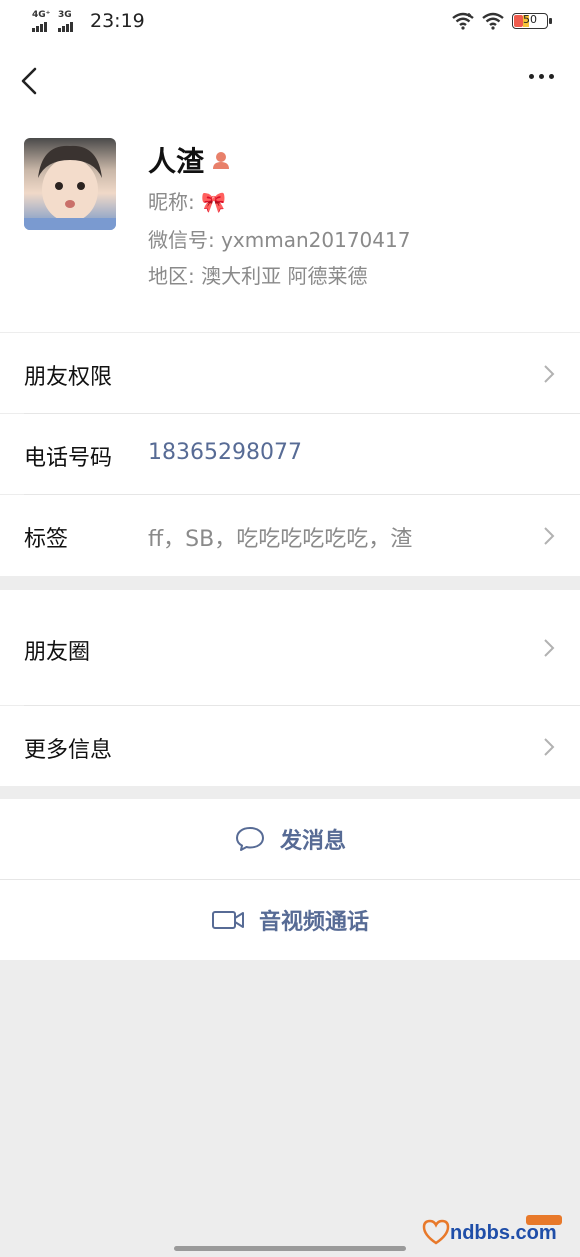  Describe the element at coordinates (227, 920) in the screenshot. I see `video-camera-icon` at that location.